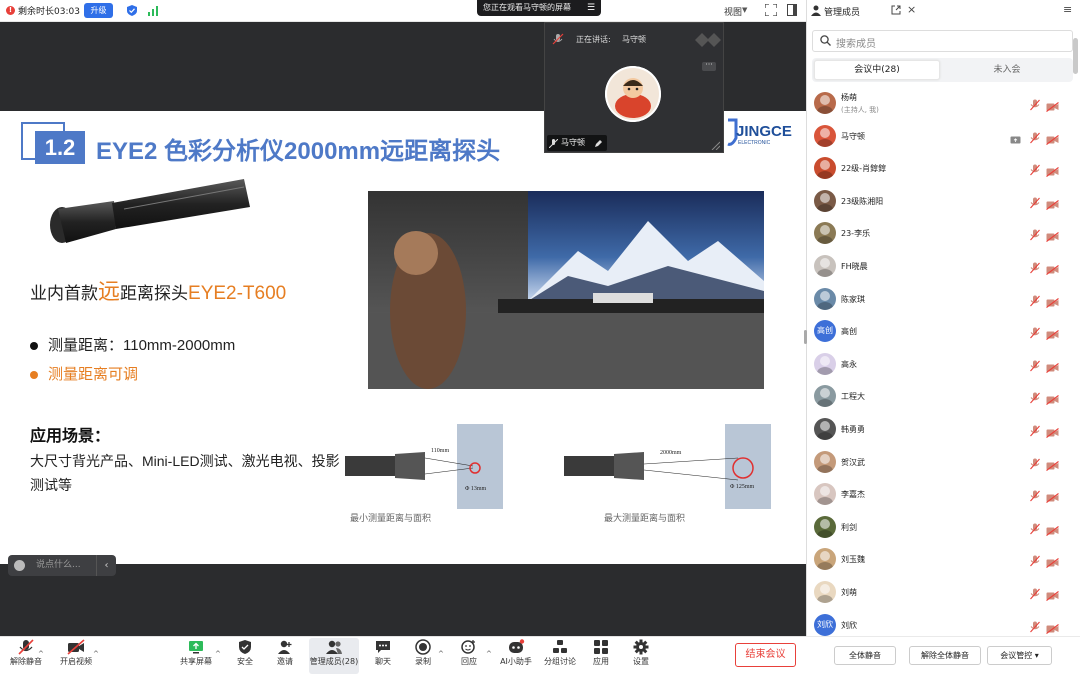  What do you see at coordinates (744, 10) in the screenshot?
I see `chevron-down-icon: ▼` at bounding box center [744, 10].